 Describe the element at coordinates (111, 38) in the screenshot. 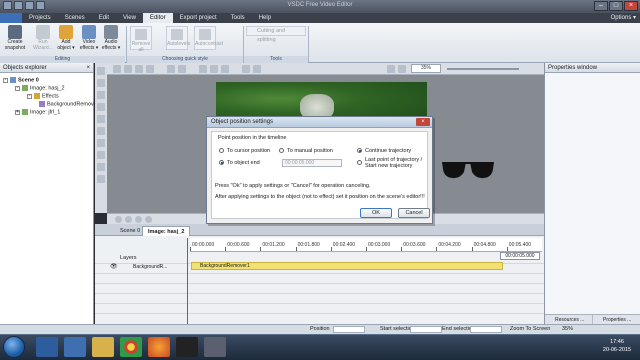

I see `audio-effects-button: Audio effects ▾` at that location.